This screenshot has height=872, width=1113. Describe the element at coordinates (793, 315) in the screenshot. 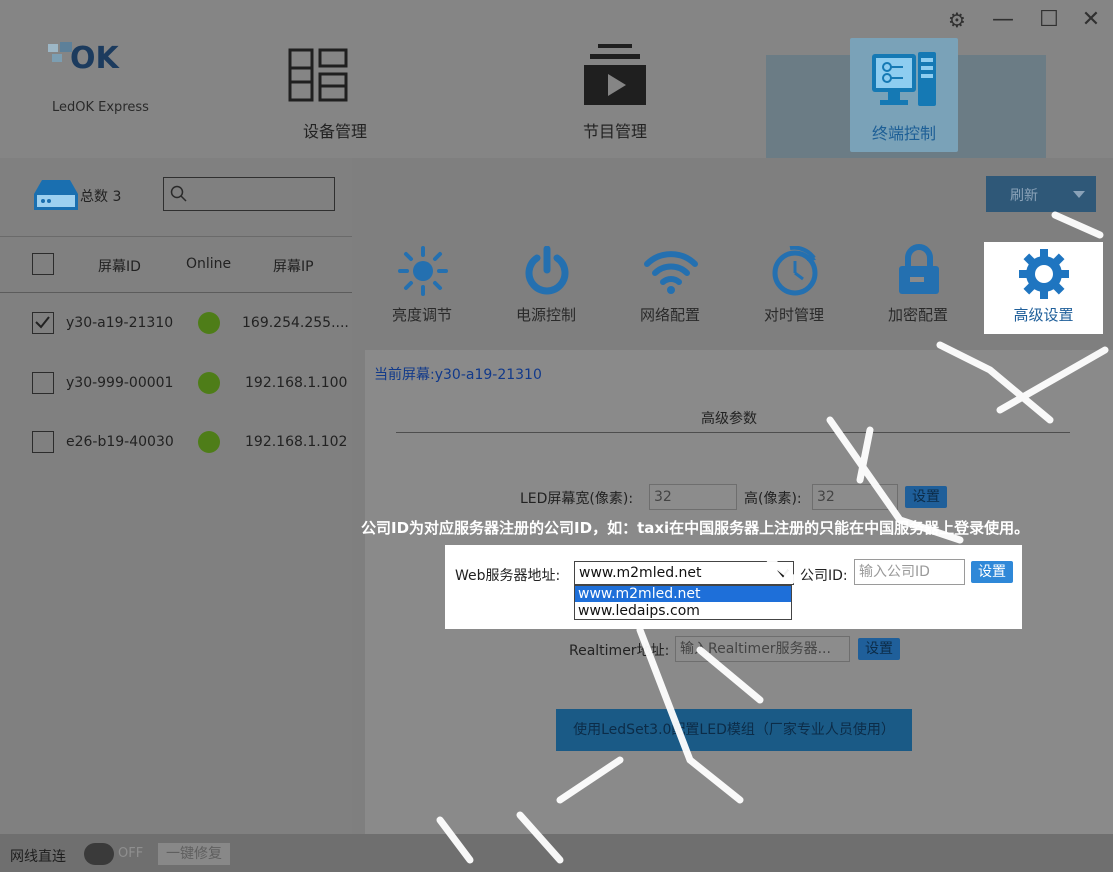

I see `function-label: 对时管理` at that location.